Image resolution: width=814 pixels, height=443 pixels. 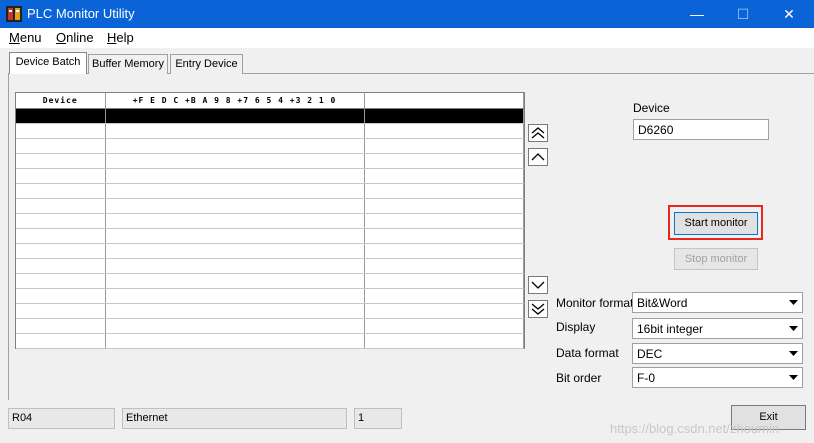 I want to click on monitor-format-label: Monitor format, so click(x=595, y=303).